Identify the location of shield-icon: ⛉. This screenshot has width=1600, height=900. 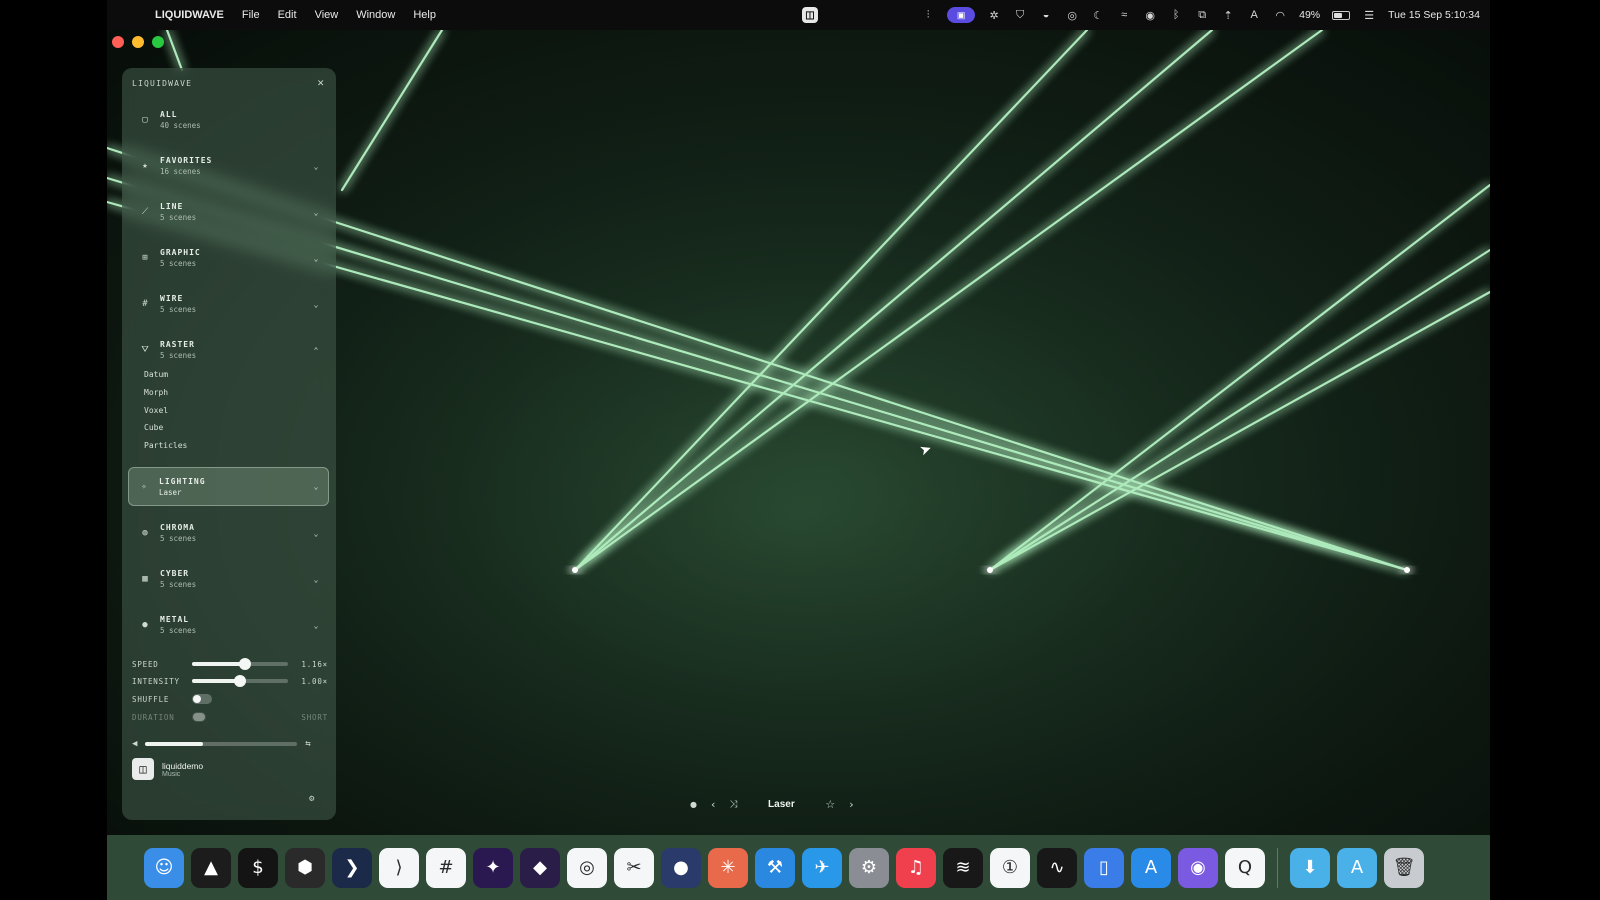
(1020, 15).